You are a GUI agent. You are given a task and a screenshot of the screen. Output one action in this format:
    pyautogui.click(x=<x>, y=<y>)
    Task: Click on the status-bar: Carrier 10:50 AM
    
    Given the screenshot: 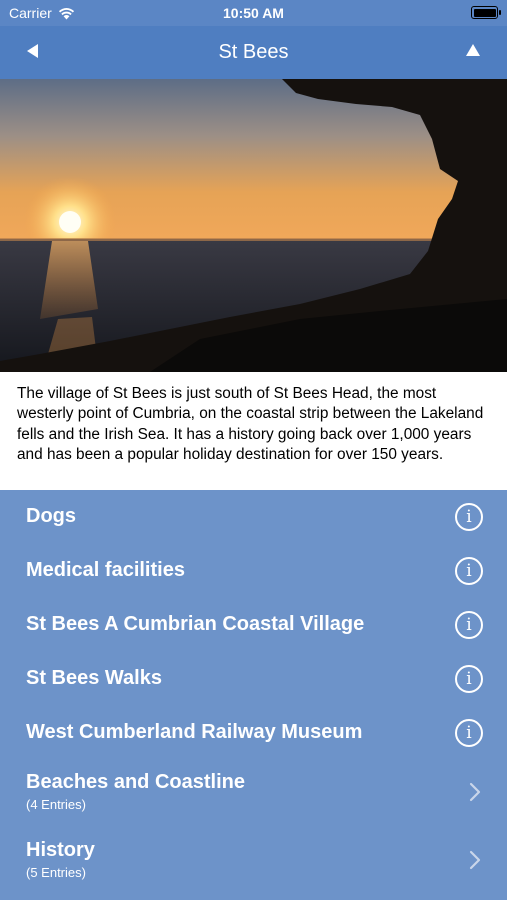 What is the action you would take?
    pyautogui.click(x=253, y=13)
    